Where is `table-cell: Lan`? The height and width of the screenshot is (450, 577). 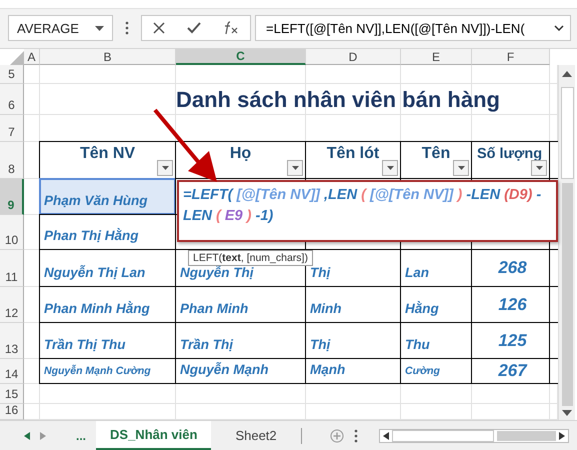 table-cell: Lan is located at coordinates (417, 272).